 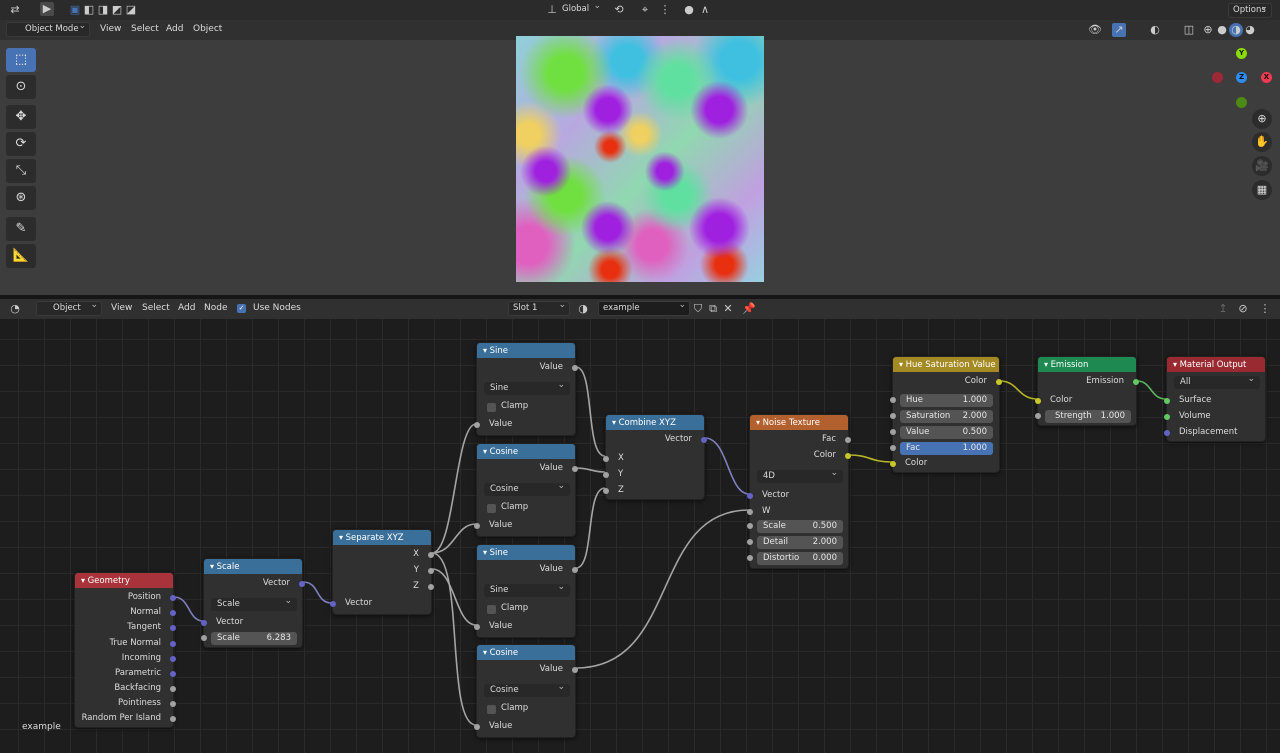 What do you see at coordinates (1208, 30) in the screenshot?
I see `wireframe-shading-icon: ⊕` at bounding box center [1208, 30].